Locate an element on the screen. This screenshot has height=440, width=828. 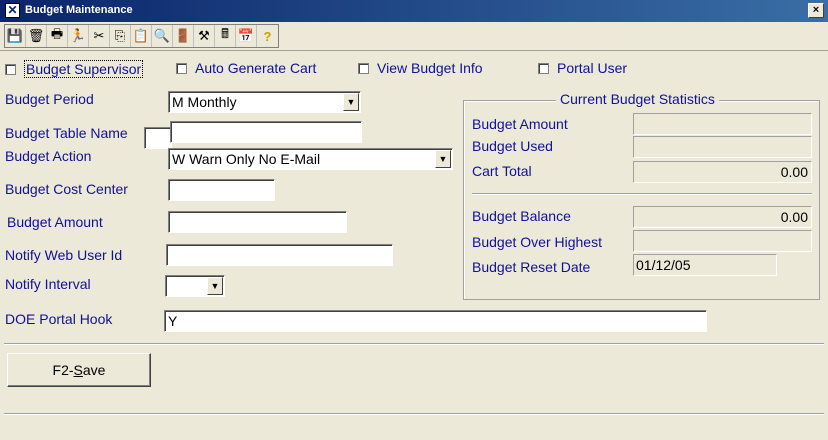
save-icon: 💾 is located at coordinates (15, 36).